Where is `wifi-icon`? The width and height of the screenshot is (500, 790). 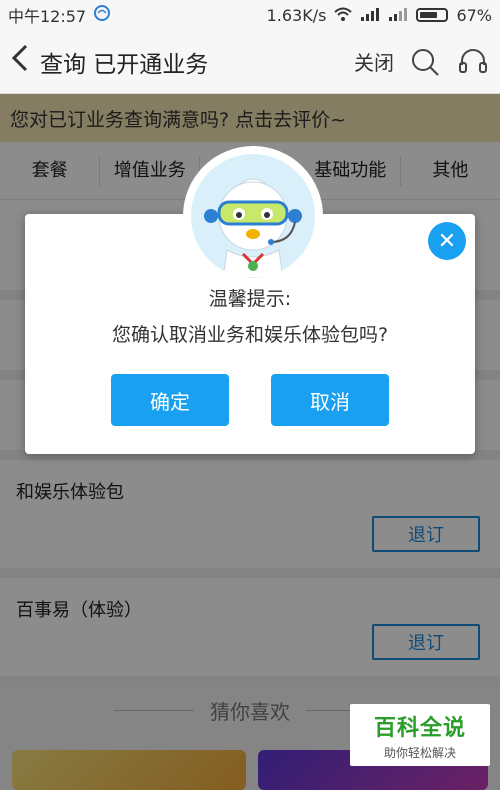 wifi-icon is located at coordinates (343, 15).